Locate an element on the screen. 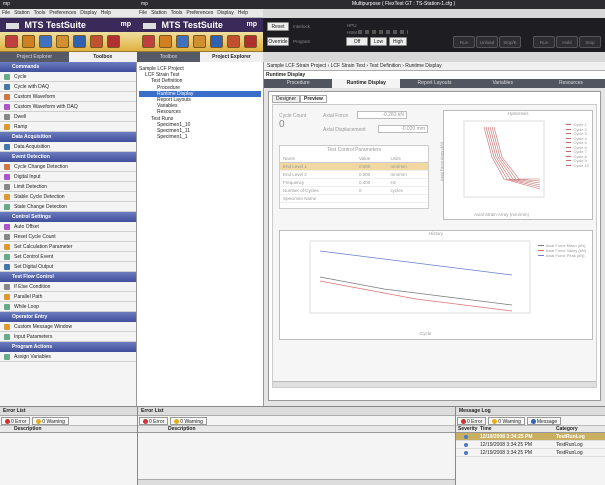  toolbox-section-header: Commands is located at coordinates (68, 67).